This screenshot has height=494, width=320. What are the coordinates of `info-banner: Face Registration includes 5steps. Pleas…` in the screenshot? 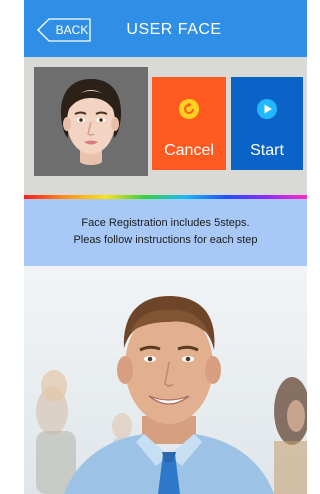 It's located at (165, 232).